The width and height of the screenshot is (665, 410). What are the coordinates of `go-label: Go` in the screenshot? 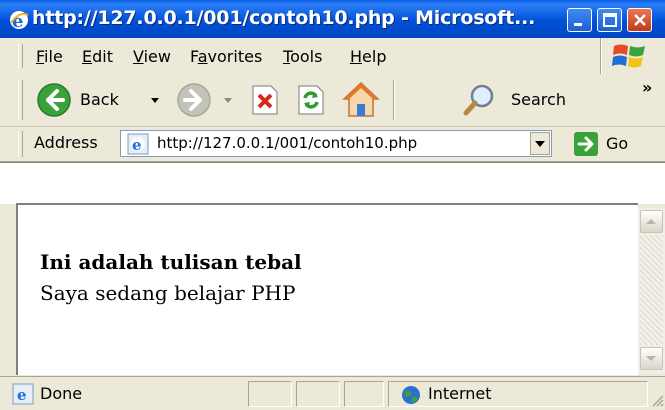 It's located at (617, 143).